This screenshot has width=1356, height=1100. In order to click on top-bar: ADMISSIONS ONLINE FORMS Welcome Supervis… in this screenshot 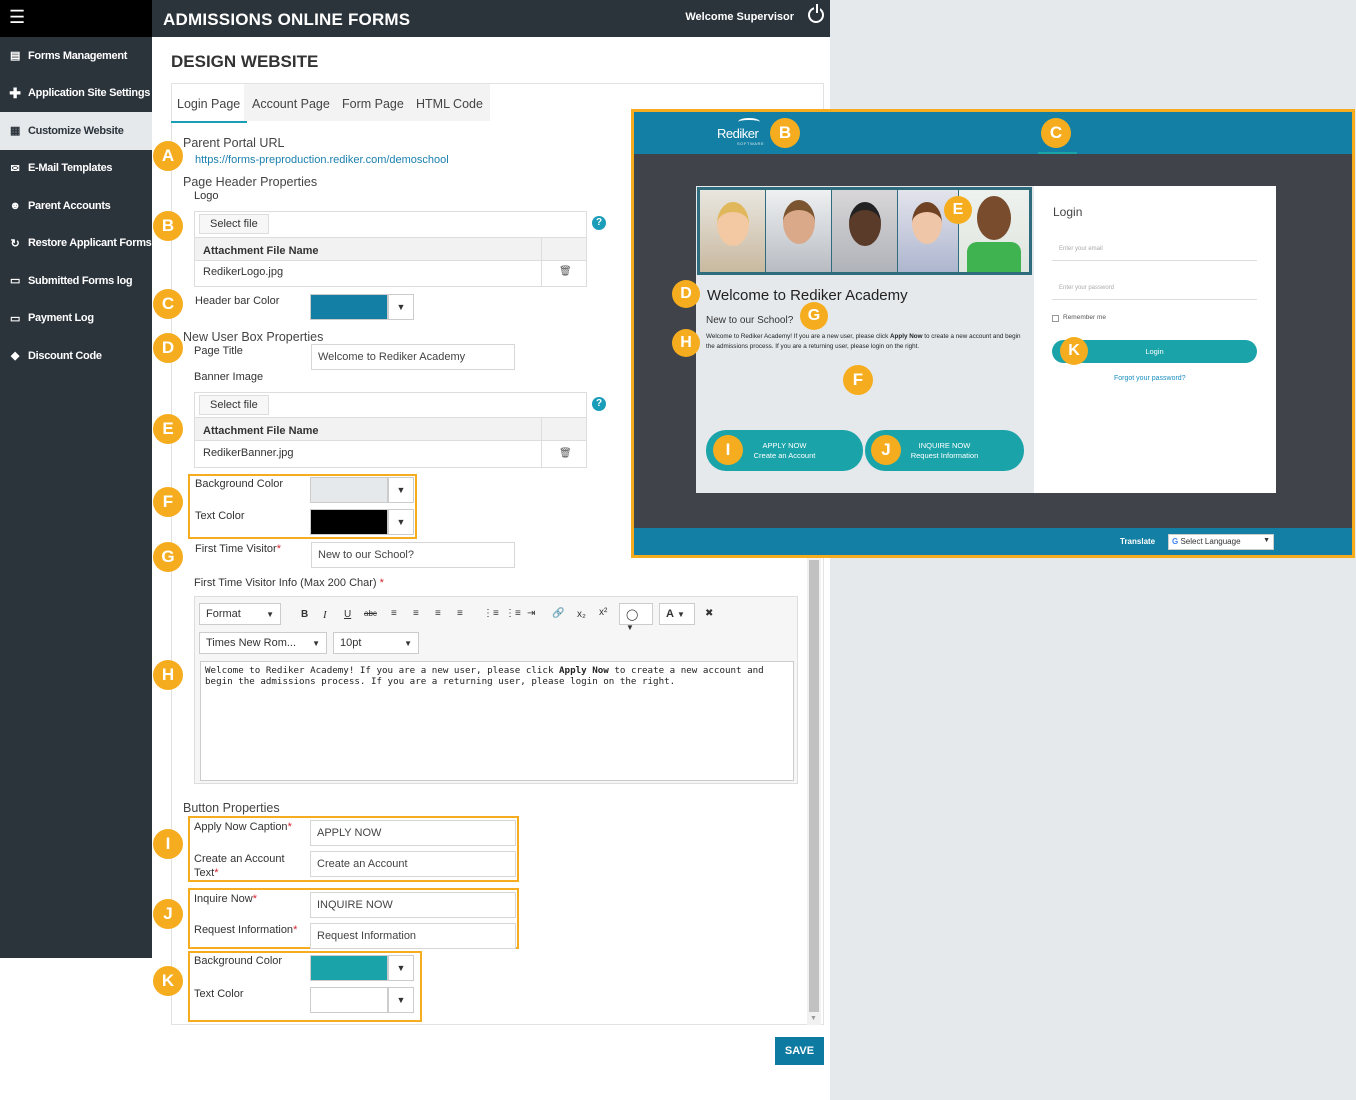, I will do `click(495, 18)`.